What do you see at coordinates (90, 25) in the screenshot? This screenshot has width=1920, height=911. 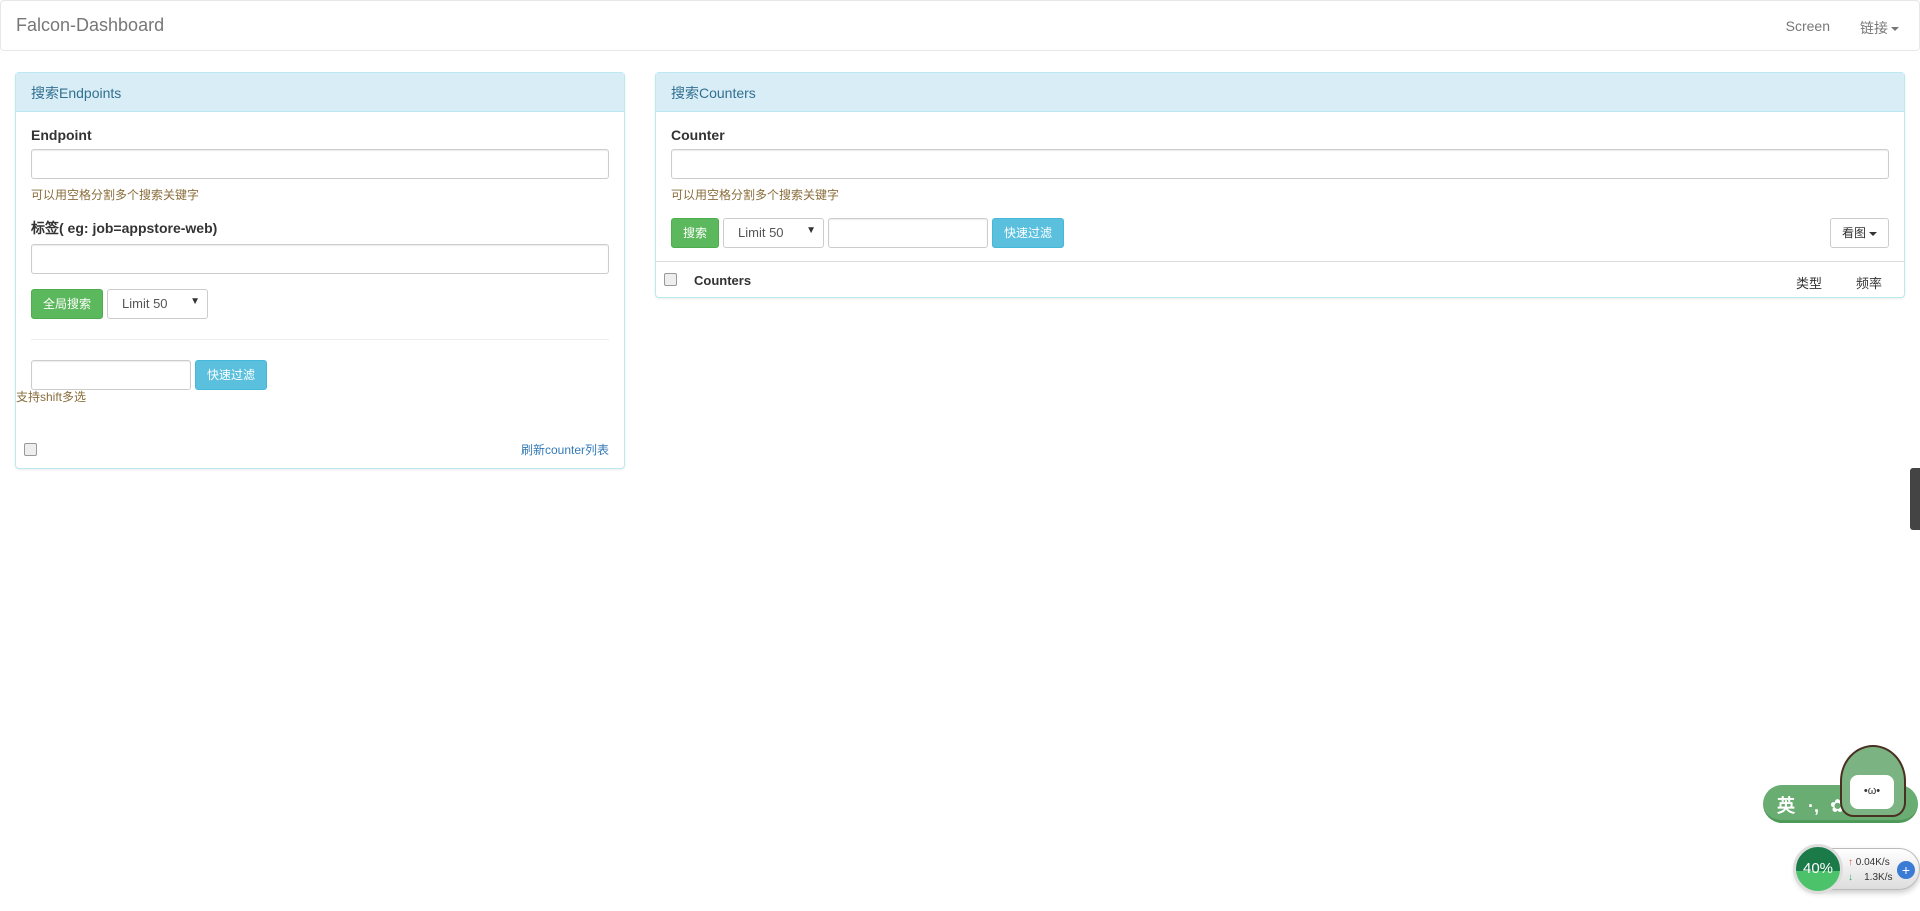 I see `brand-link: Falcon-Dashboard` at bounding box center [90, 25].